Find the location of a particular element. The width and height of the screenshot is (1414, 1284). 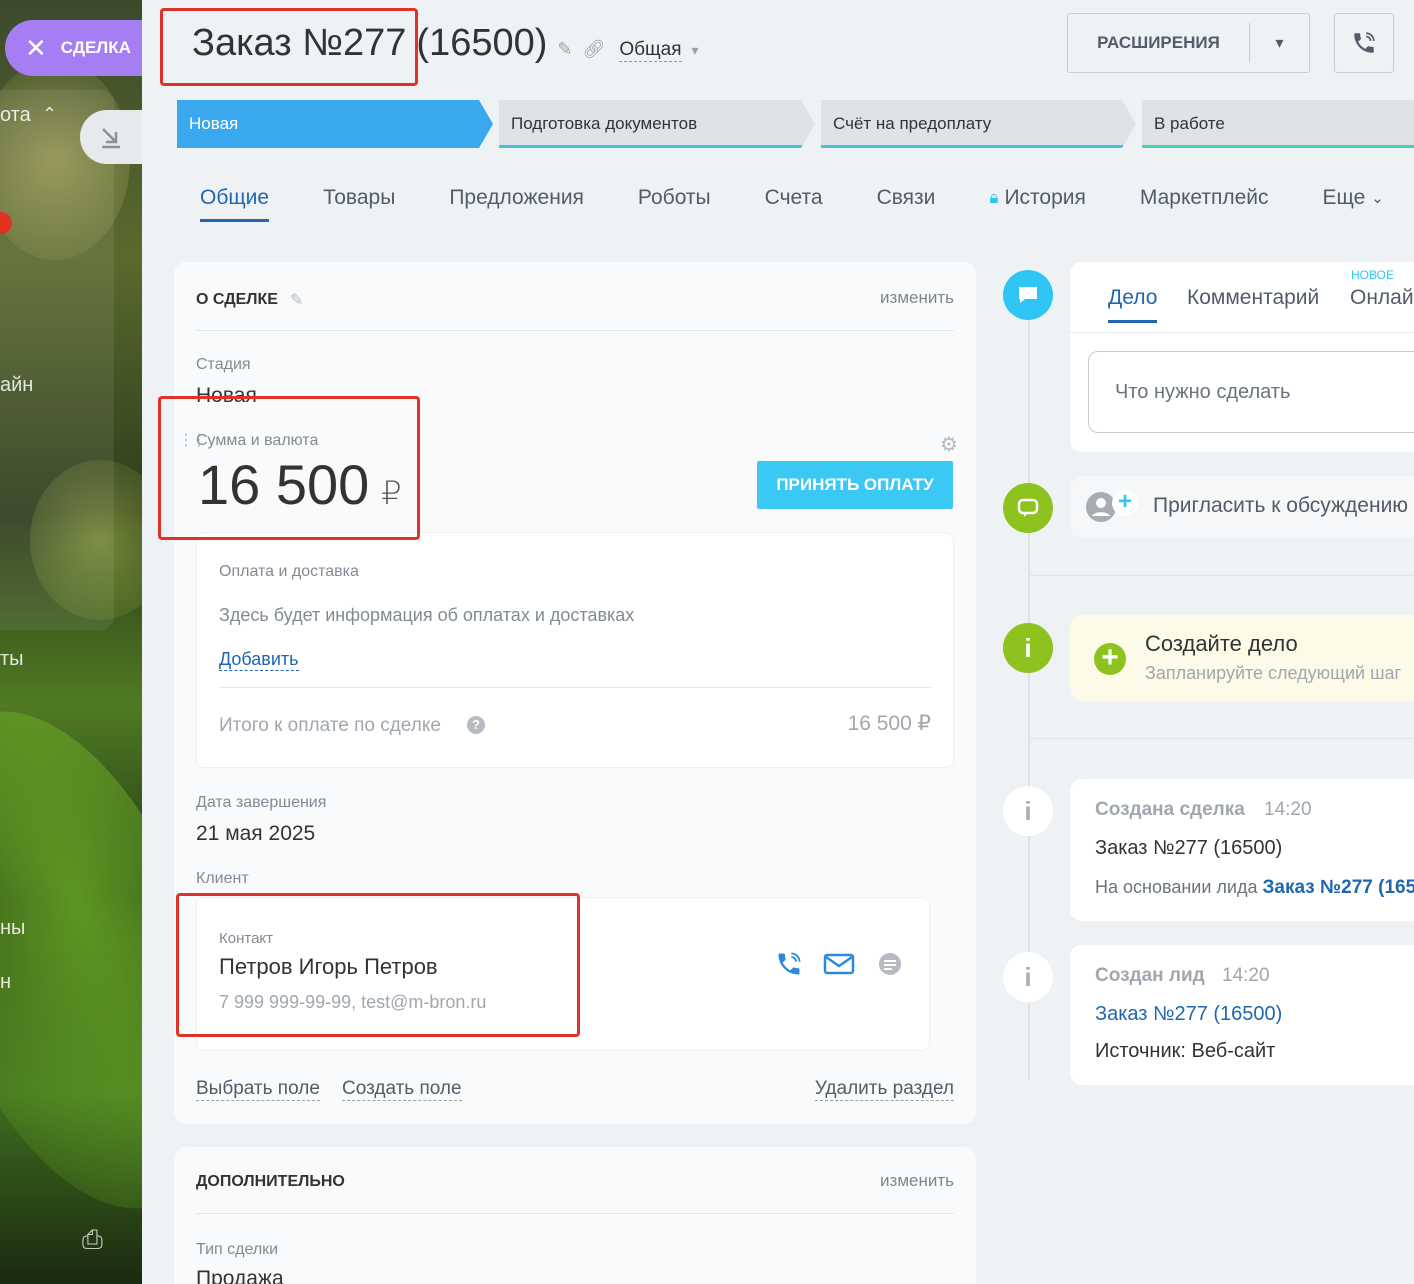

page-title: Заказ №277 is located at coordinates (299, 43).